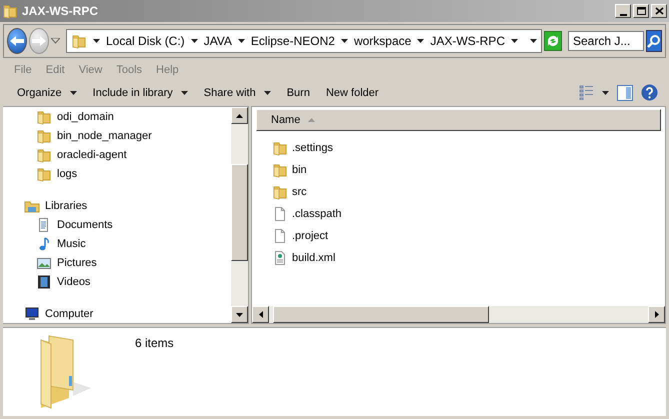  I want to click on nav-item: Music, so click(117, 243).